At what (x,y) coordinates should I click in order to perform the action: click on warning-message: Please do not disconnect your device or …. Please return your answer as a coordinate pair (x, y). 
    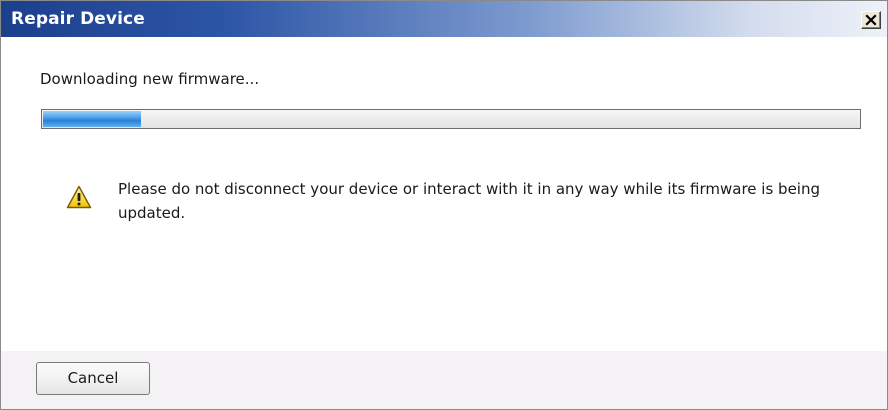
    Looking at the image, I should click on (469, 201).